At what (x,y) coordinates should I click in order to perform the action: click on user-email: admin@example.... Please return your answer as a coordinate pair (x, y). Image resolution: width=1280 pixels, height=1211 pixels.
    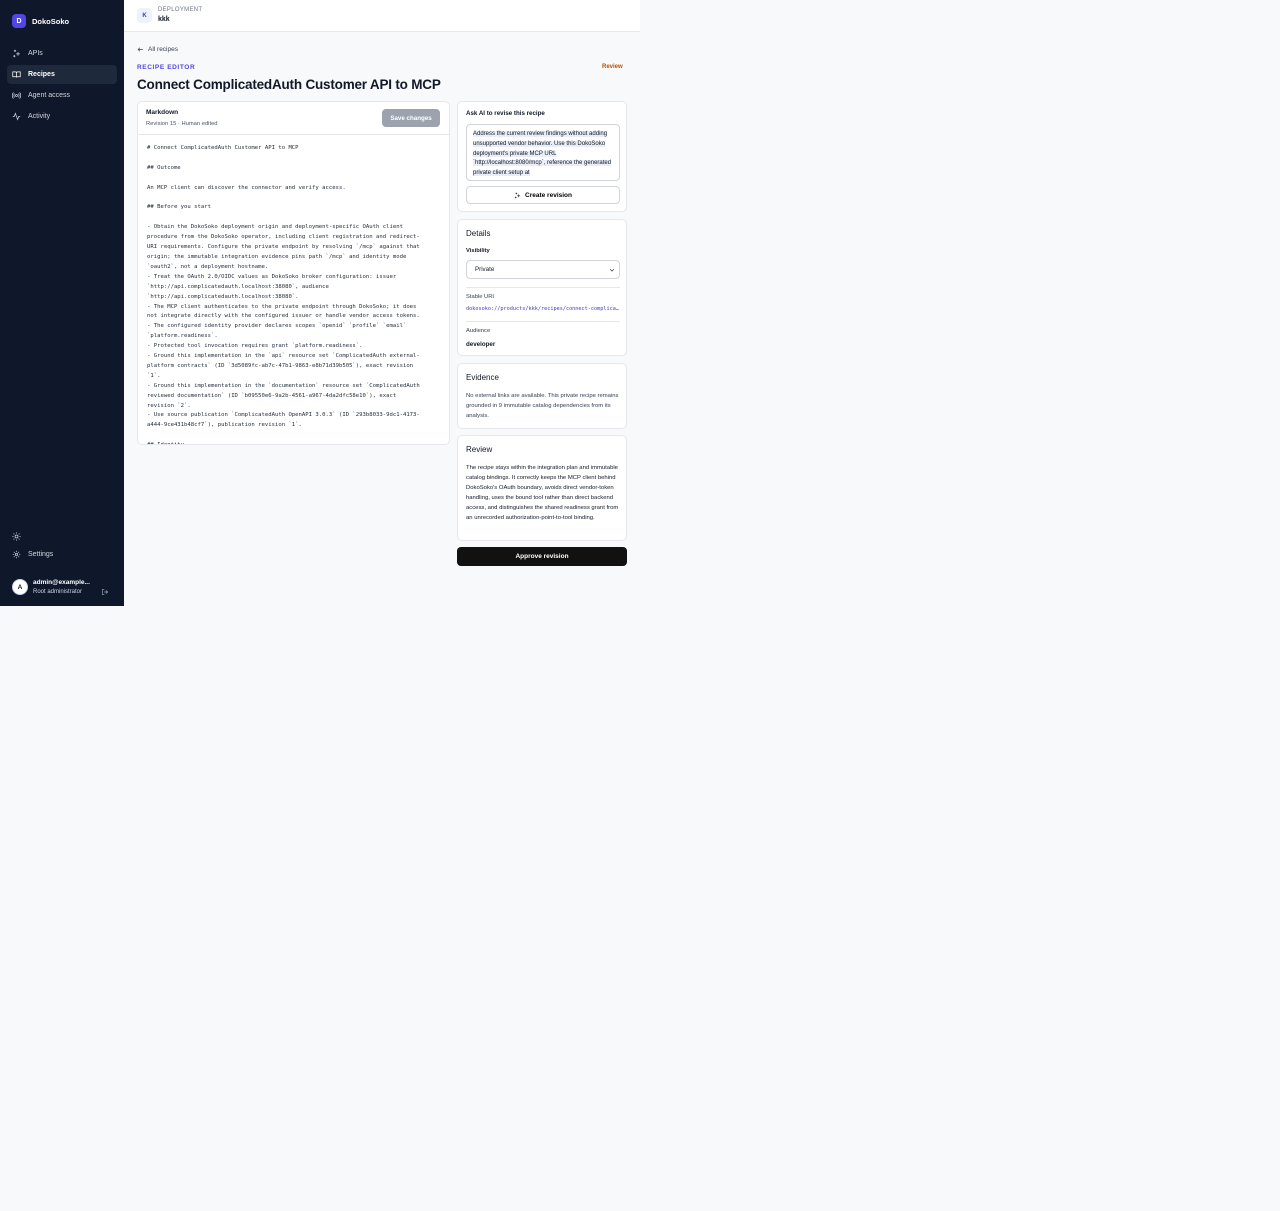
    Looking at the image, I should click on (61, 582).